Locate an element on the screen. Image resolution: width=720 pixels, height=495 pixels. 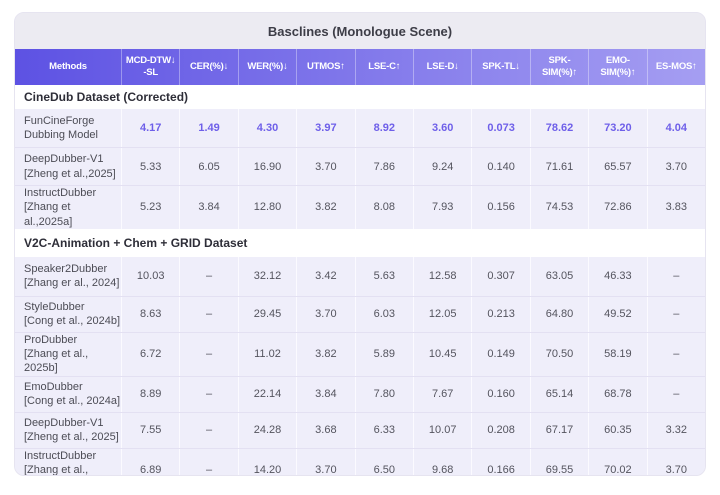
table-cell: 12.80 is located at coordinates (266, 207).